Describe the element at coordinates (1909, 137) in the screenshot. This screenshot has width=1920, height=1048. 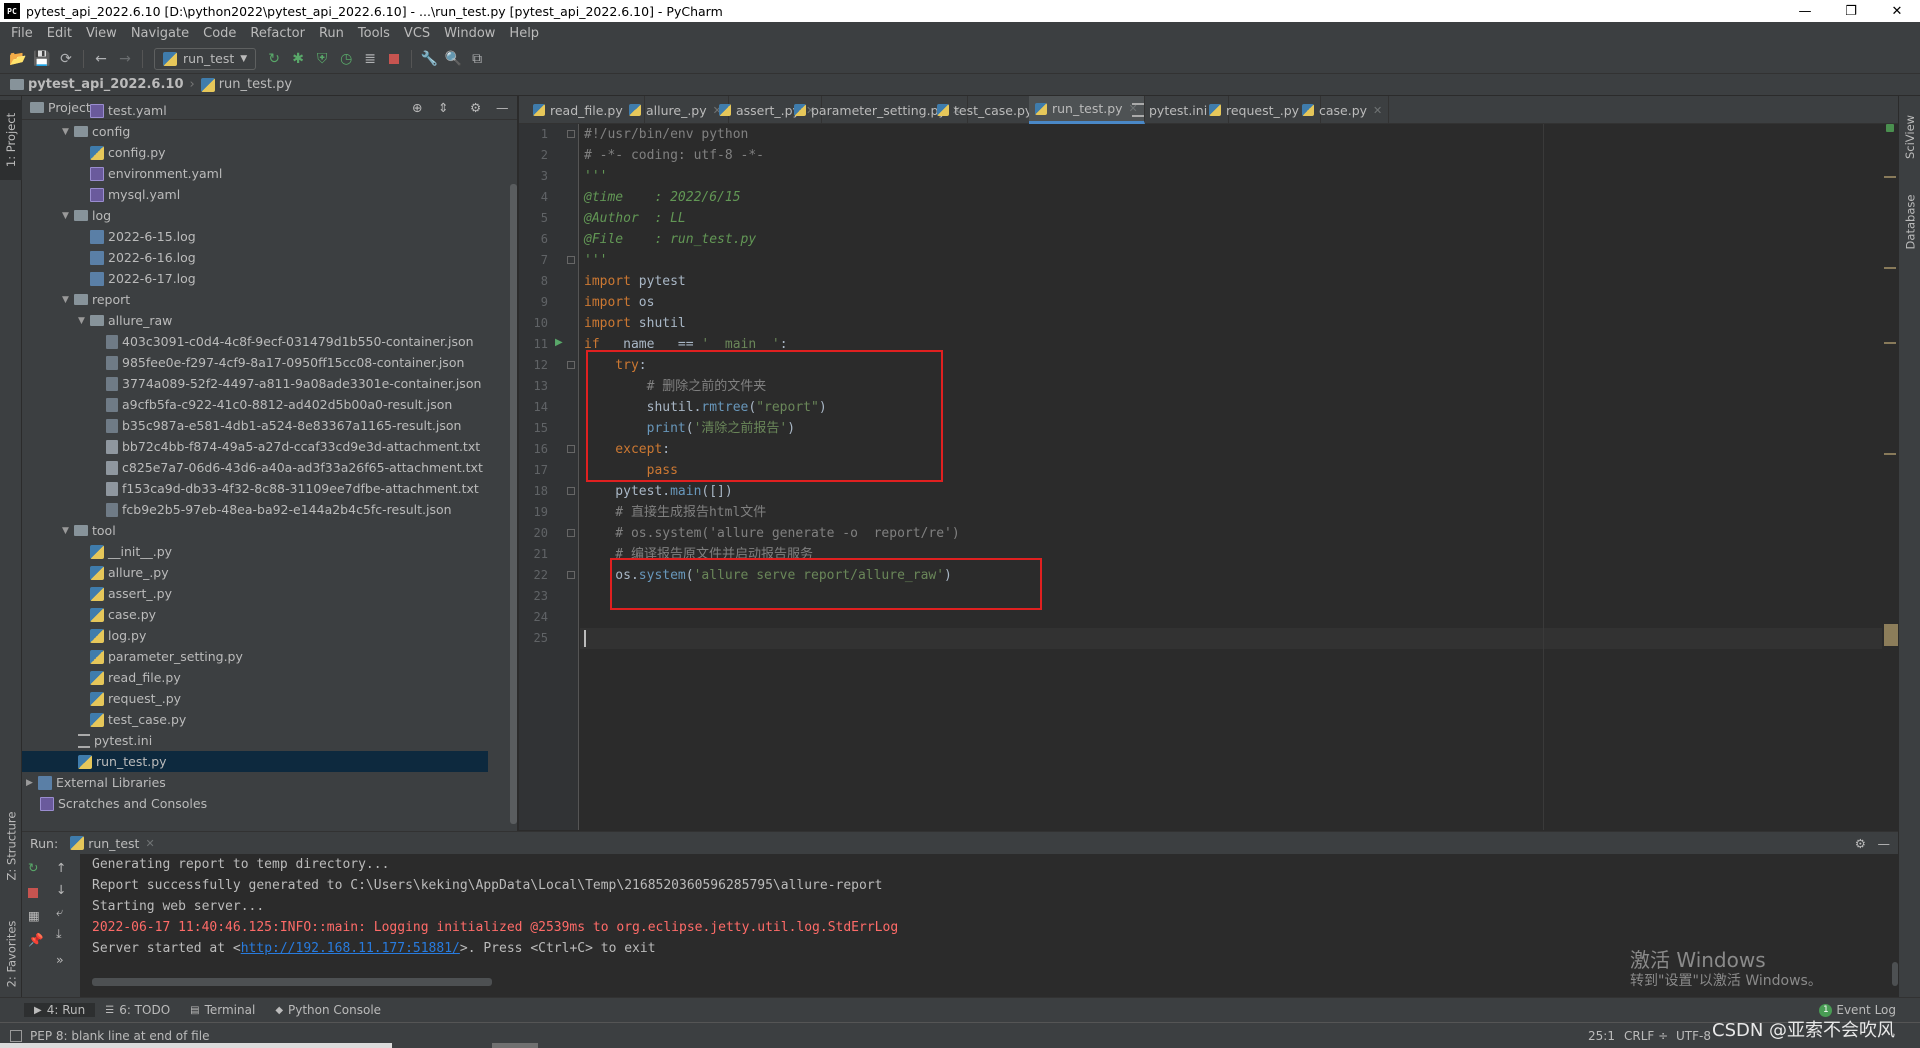
I see `sciview-tool-tab: SciView` at that location.